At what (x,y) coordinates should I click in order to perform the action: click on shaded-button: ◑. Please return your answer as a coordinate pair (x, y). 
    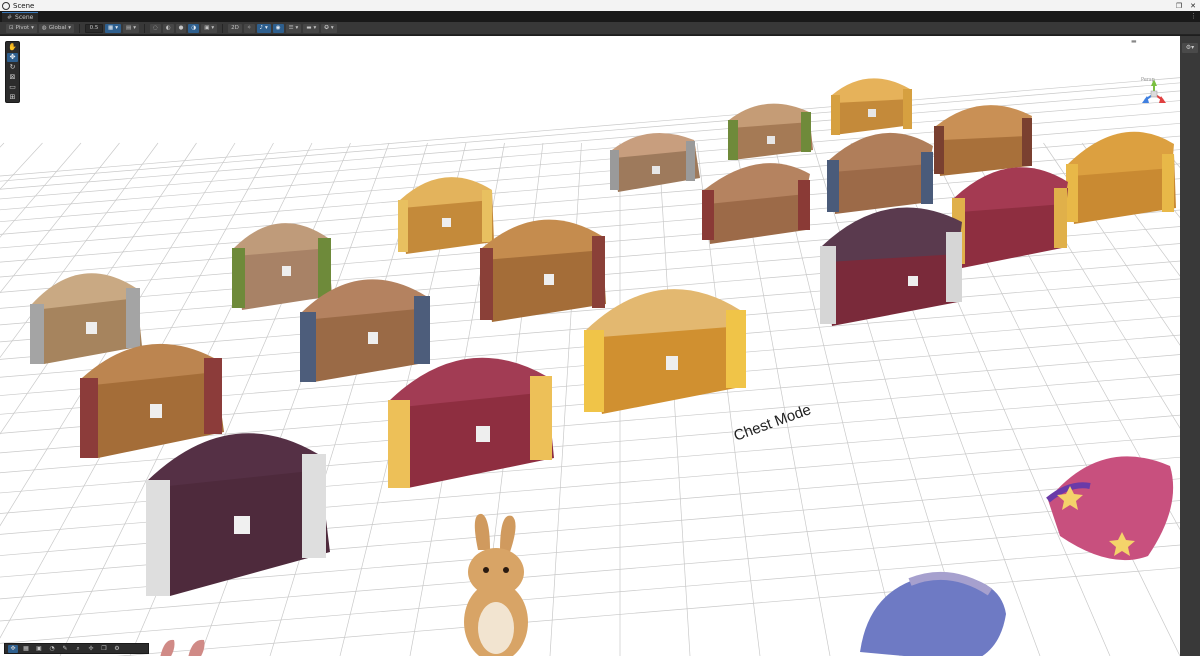
    Looking at the image, I should click on (194, 28).